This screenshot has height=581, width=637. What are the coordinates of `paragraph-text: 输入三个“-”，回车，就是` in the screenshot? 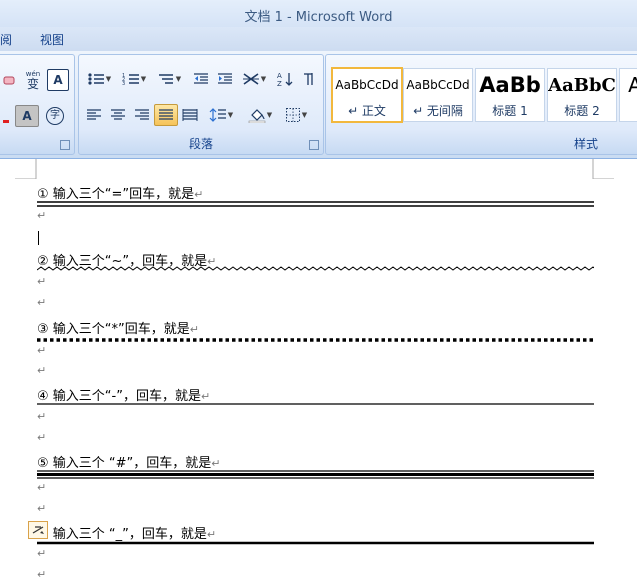 It's located at (126, 396).